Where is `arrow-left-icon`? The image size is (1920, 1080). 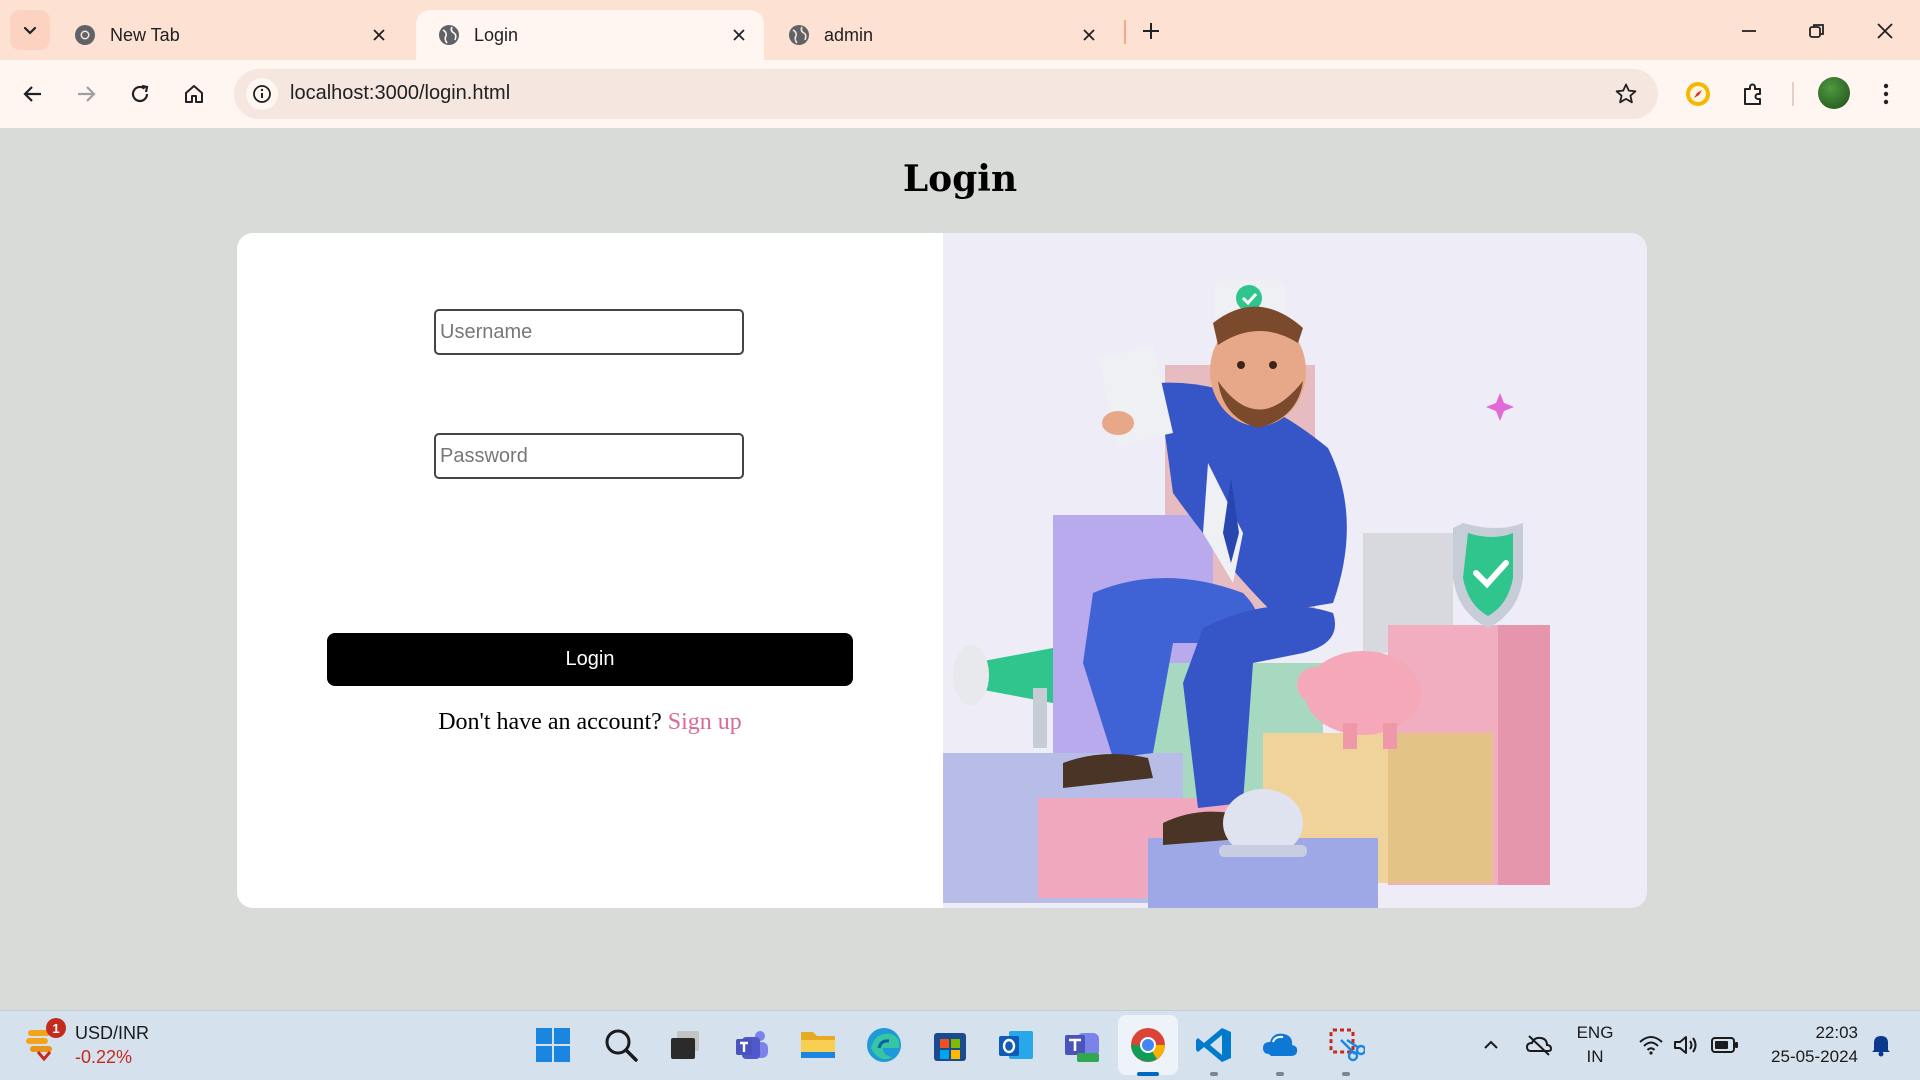 arrow-left-icon is located at coordinates (32, 94).